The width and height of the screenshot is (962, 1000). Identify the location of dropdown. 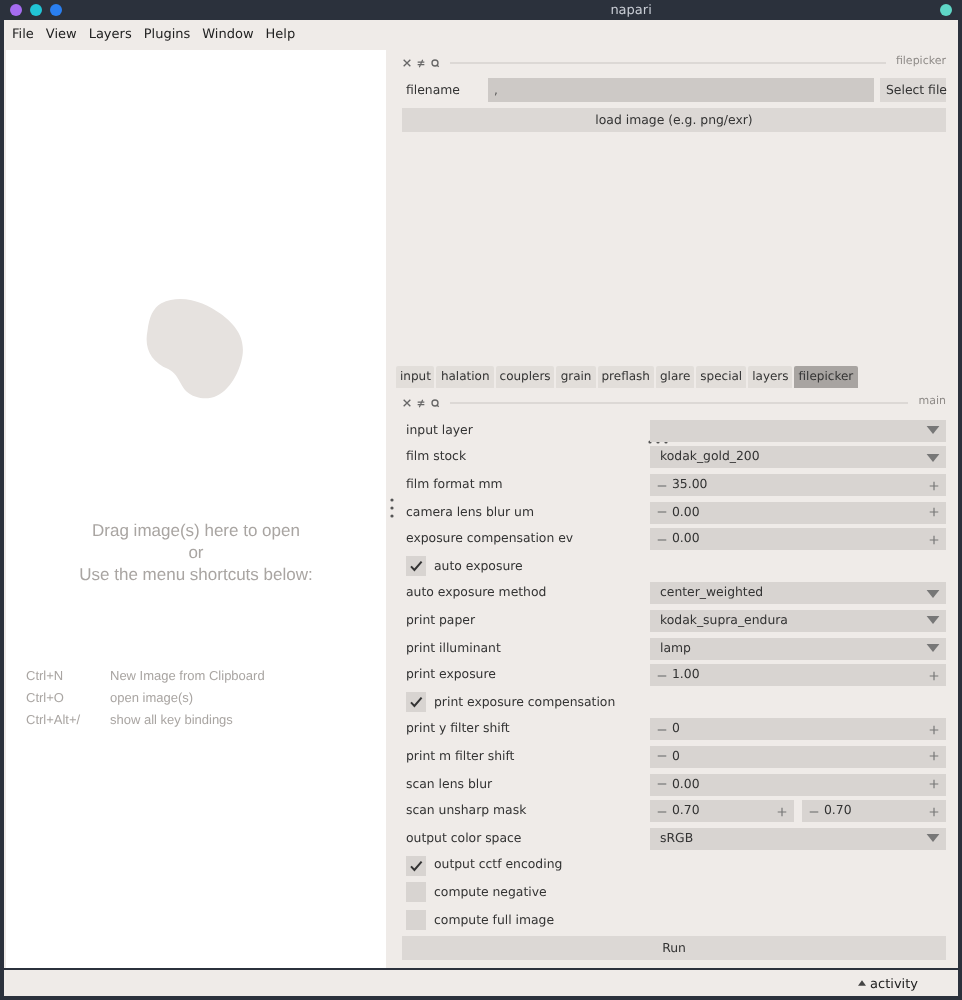
(798, 430).